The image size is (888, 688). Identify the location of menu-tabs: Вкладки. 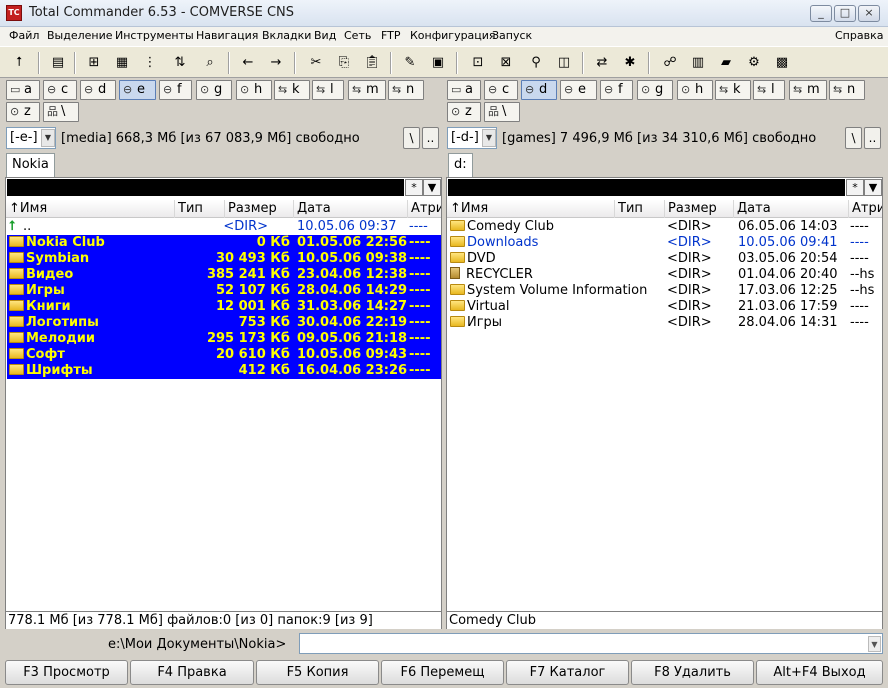
(286, 35).